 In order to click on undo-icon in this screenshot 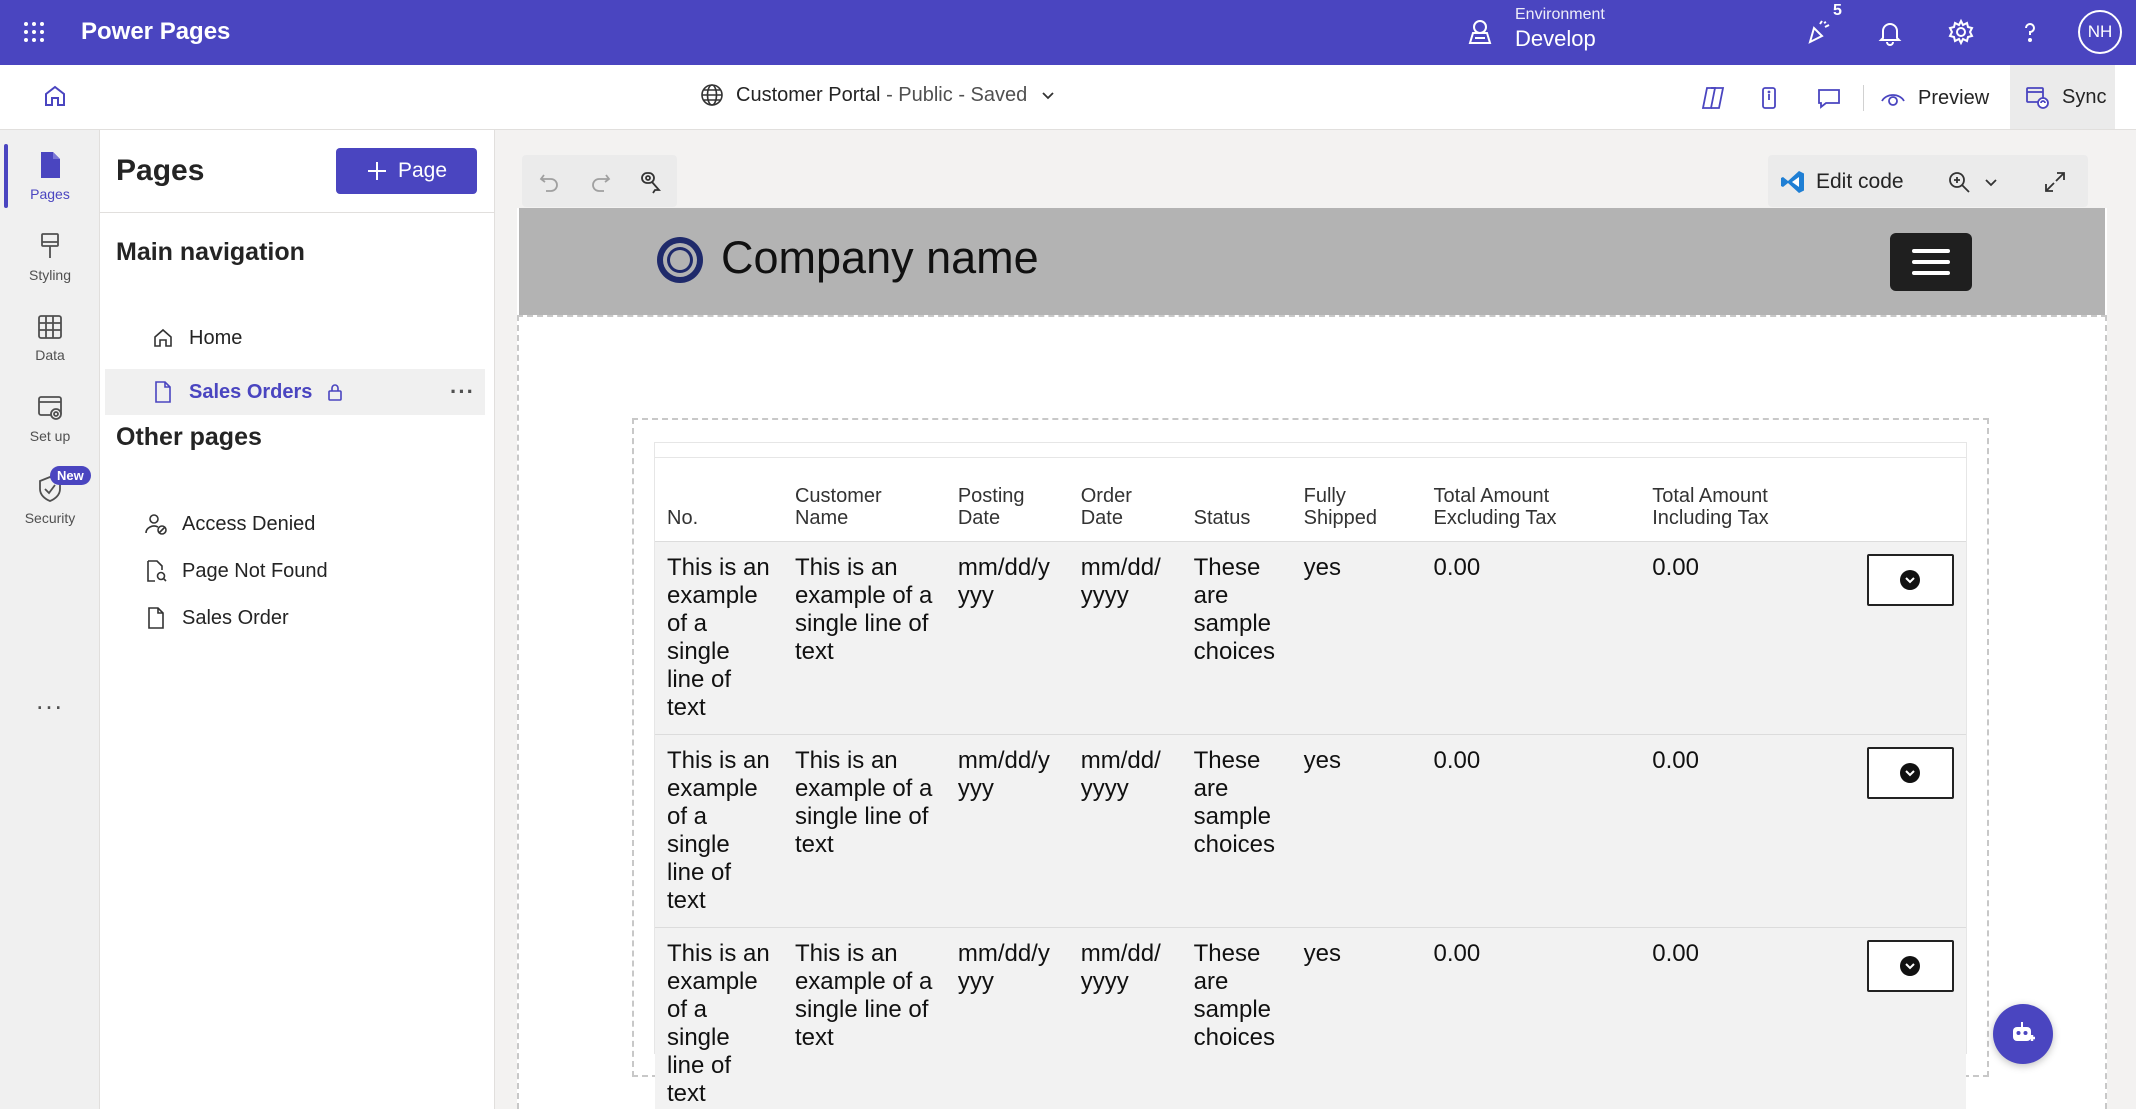, I will do `click(549, 182)`.